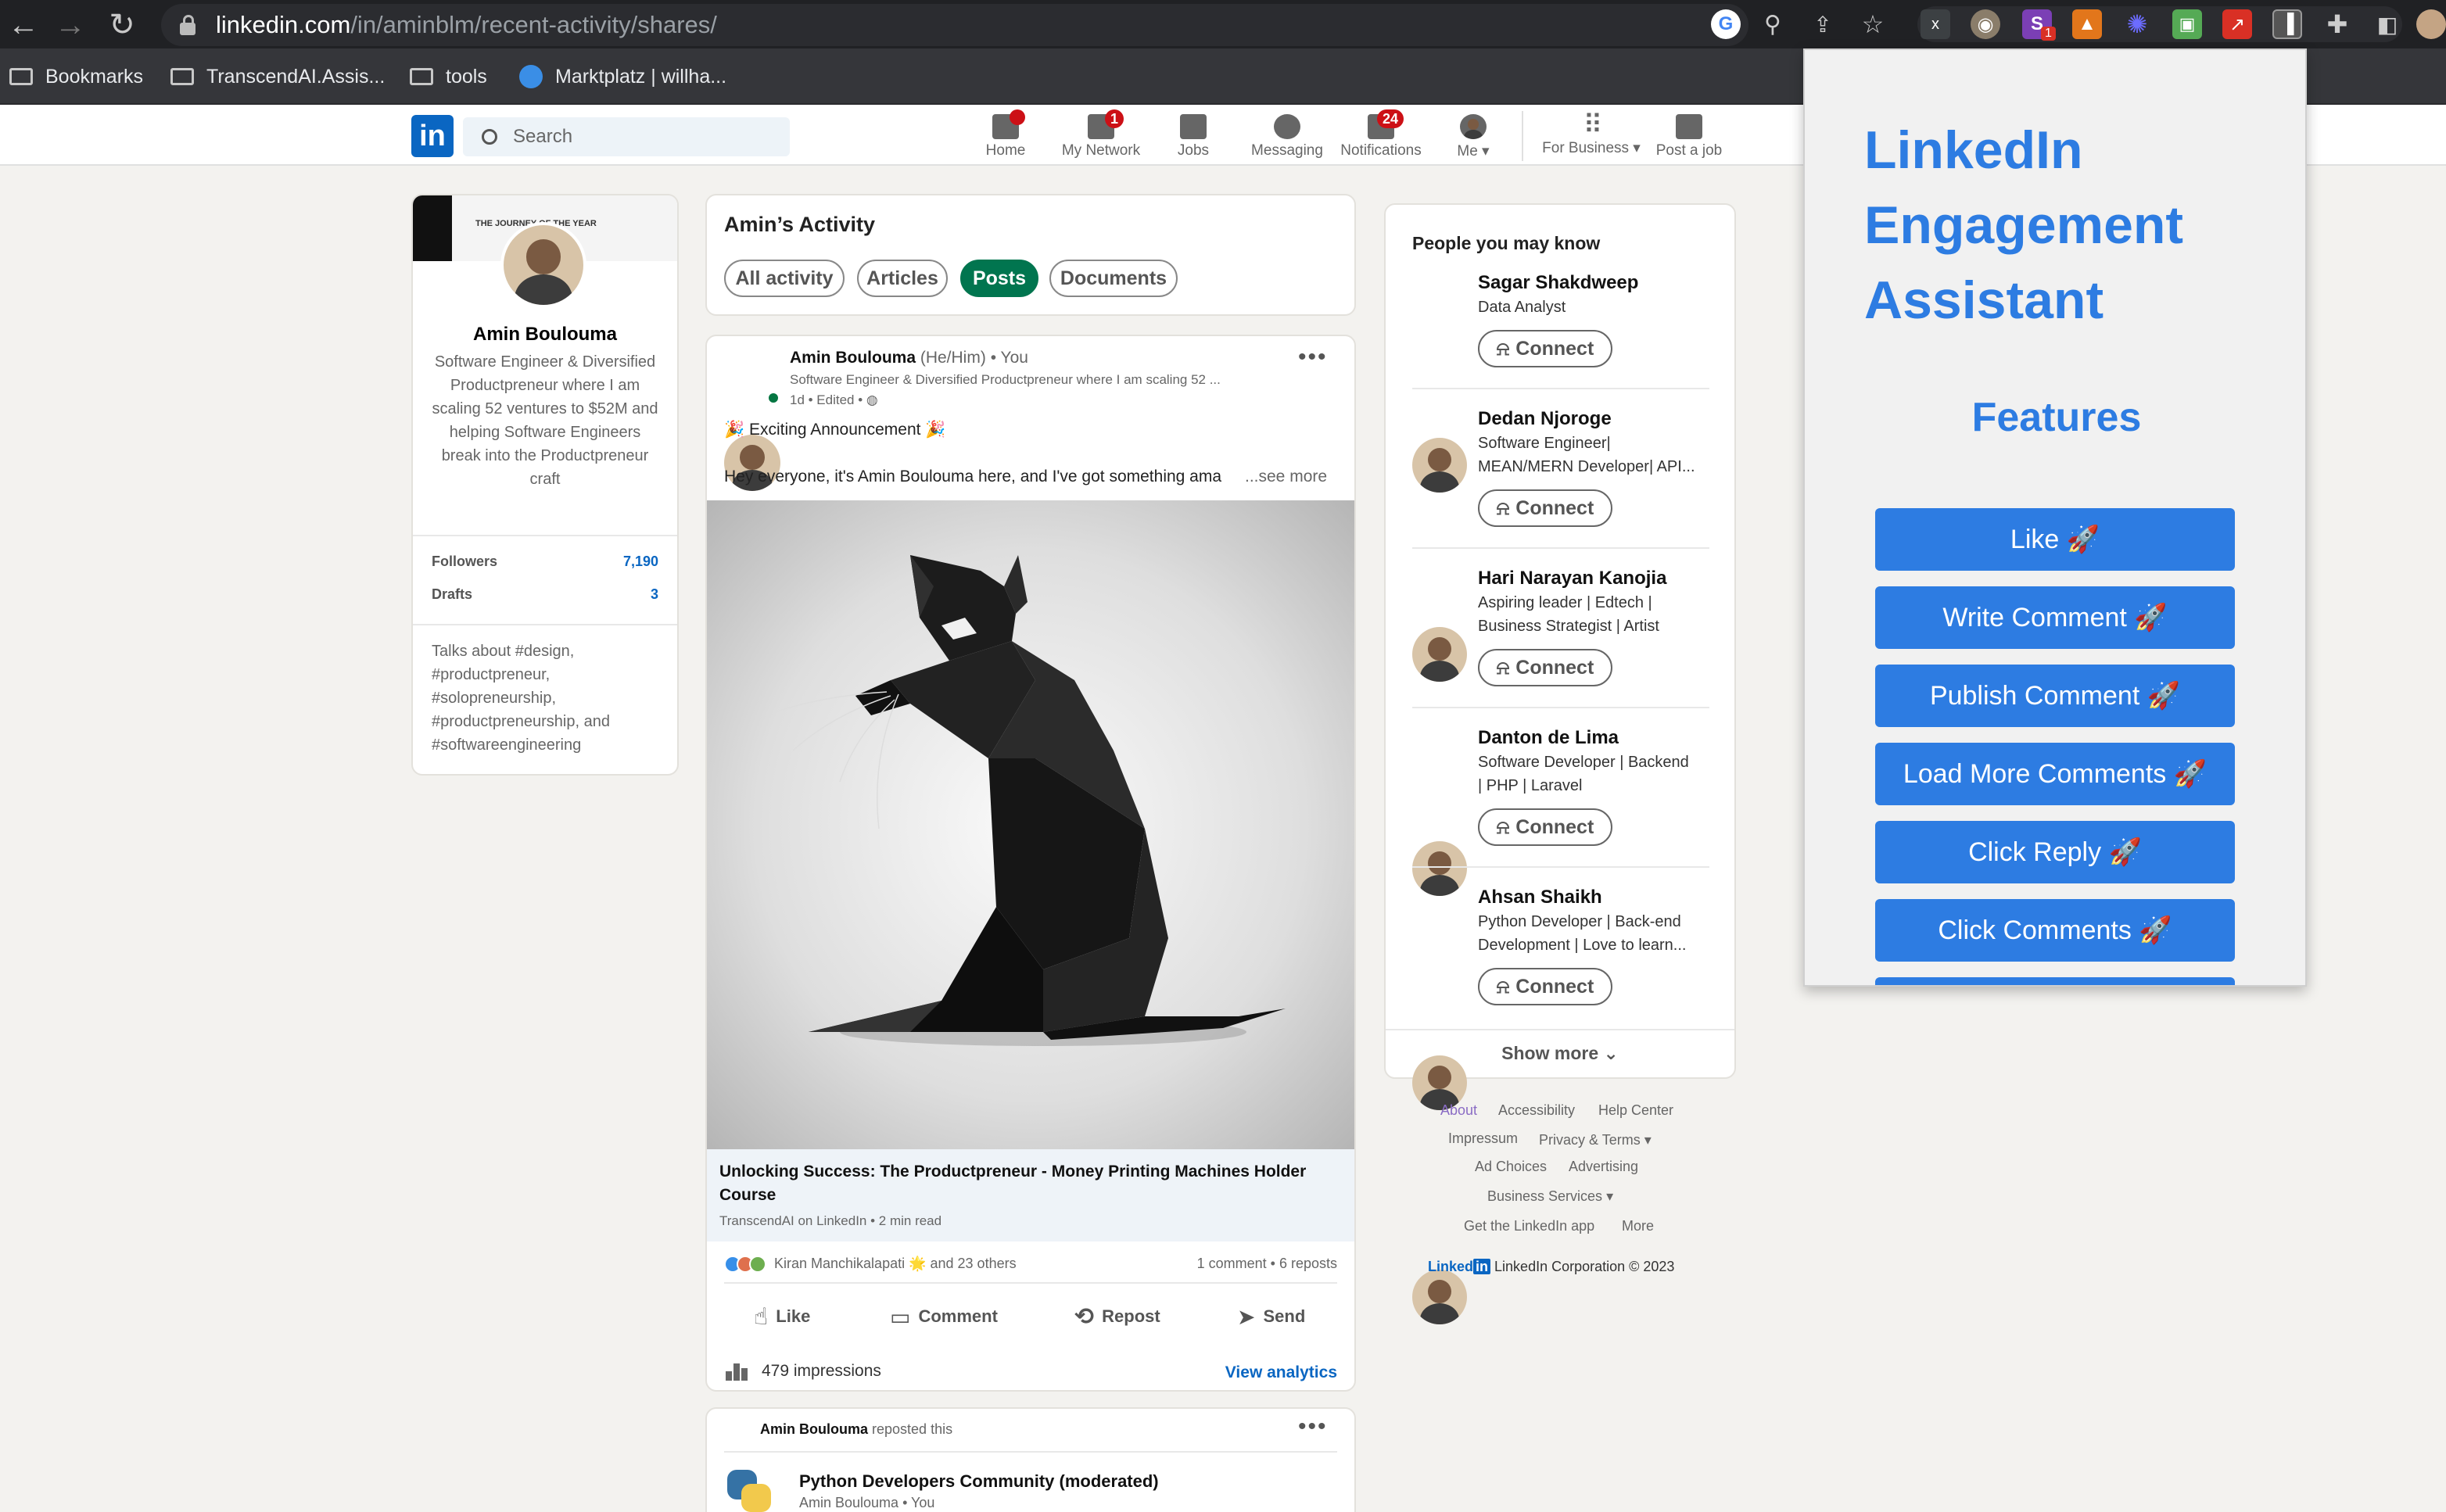  Describe the element at coordinates (834, 399) in the screenshot. I see `post-meta: 1d • Edited • ◍` at that location.